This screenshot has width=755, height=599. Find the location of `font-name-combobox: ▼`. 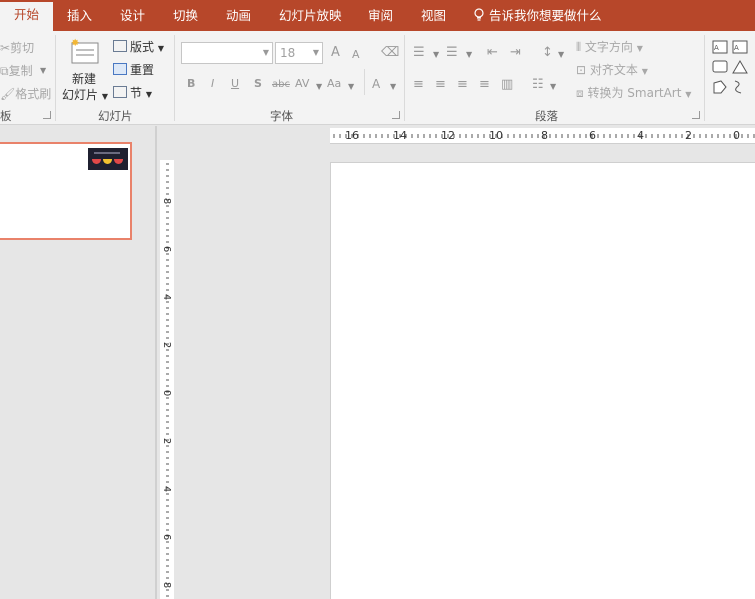

font-name-combobox: ▼ is located at coordinates (227, 53).